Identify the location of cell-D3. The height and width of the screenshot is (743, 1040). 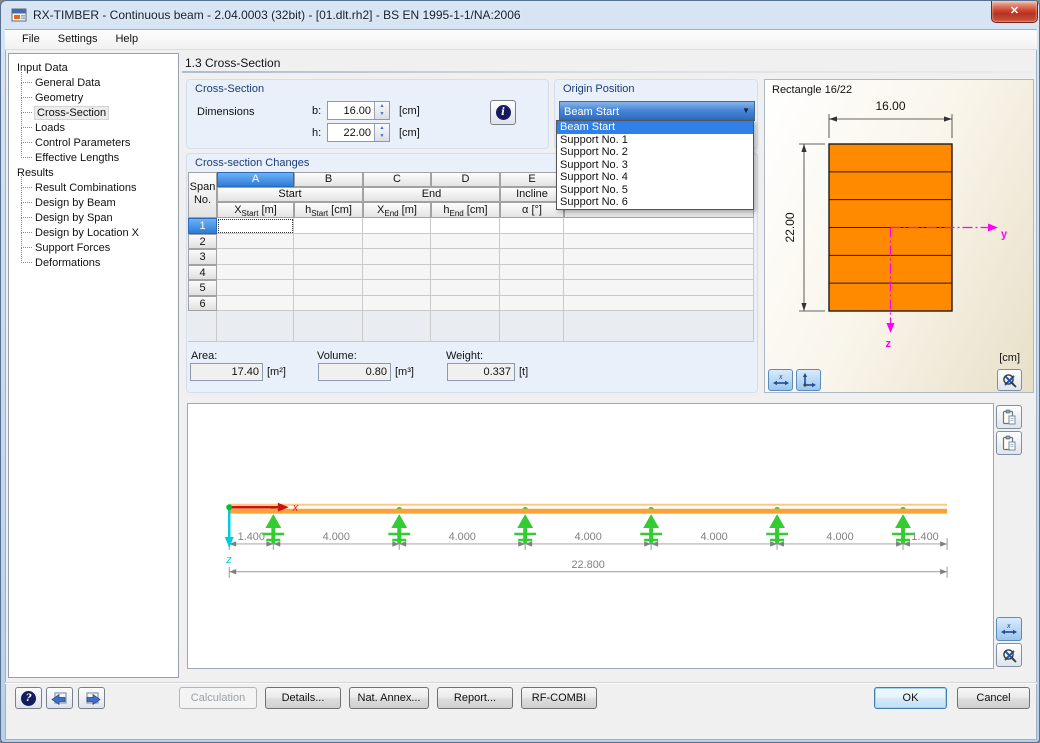
(465, 257).